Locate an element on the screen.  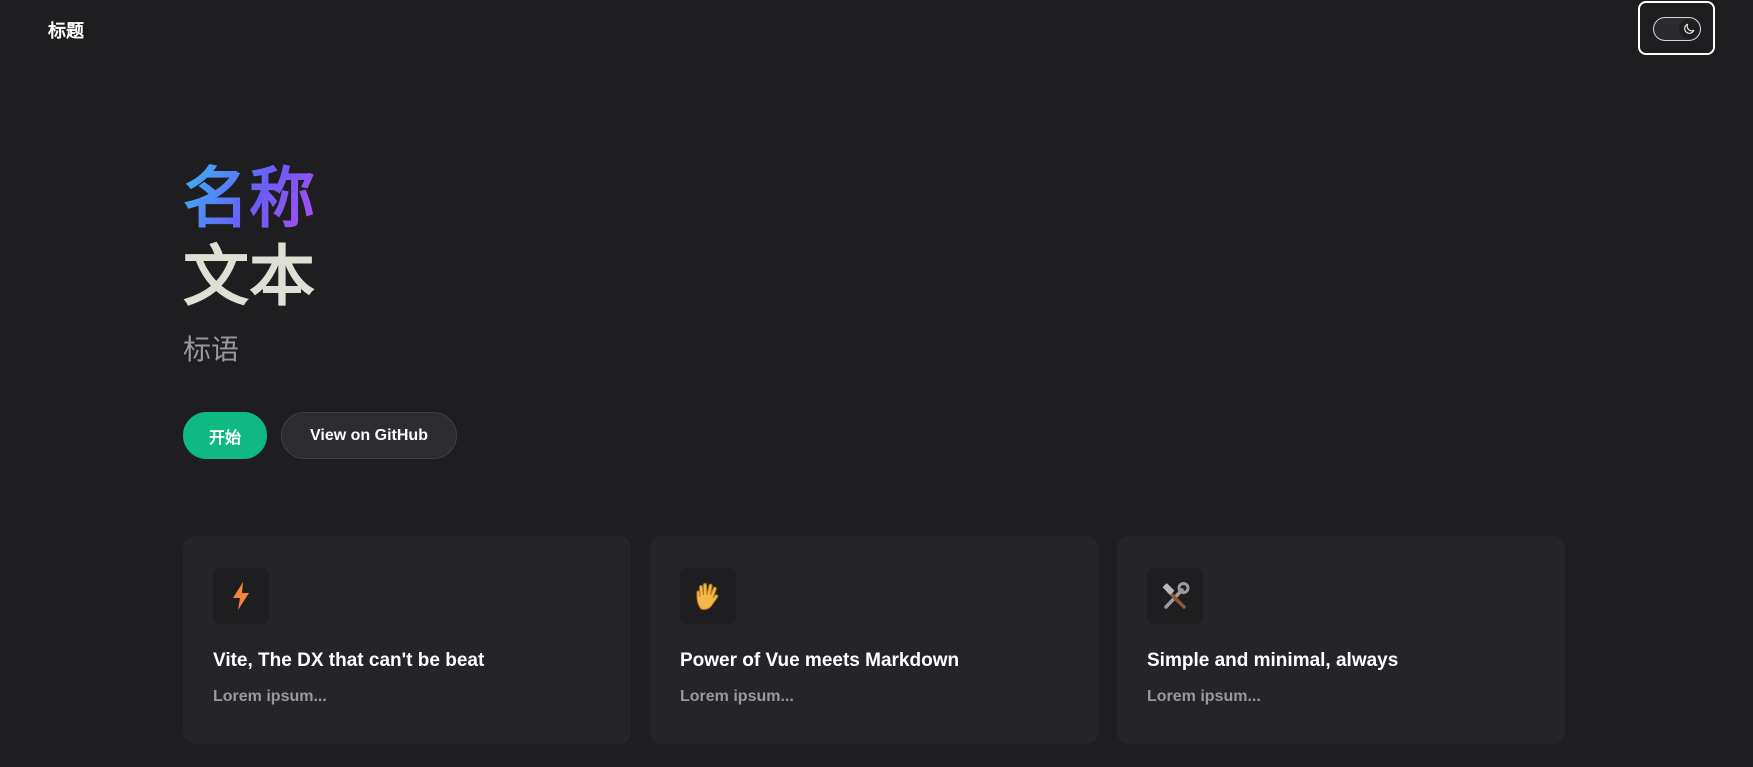
hero-name: 名称 is located at coordinates (249, 198).